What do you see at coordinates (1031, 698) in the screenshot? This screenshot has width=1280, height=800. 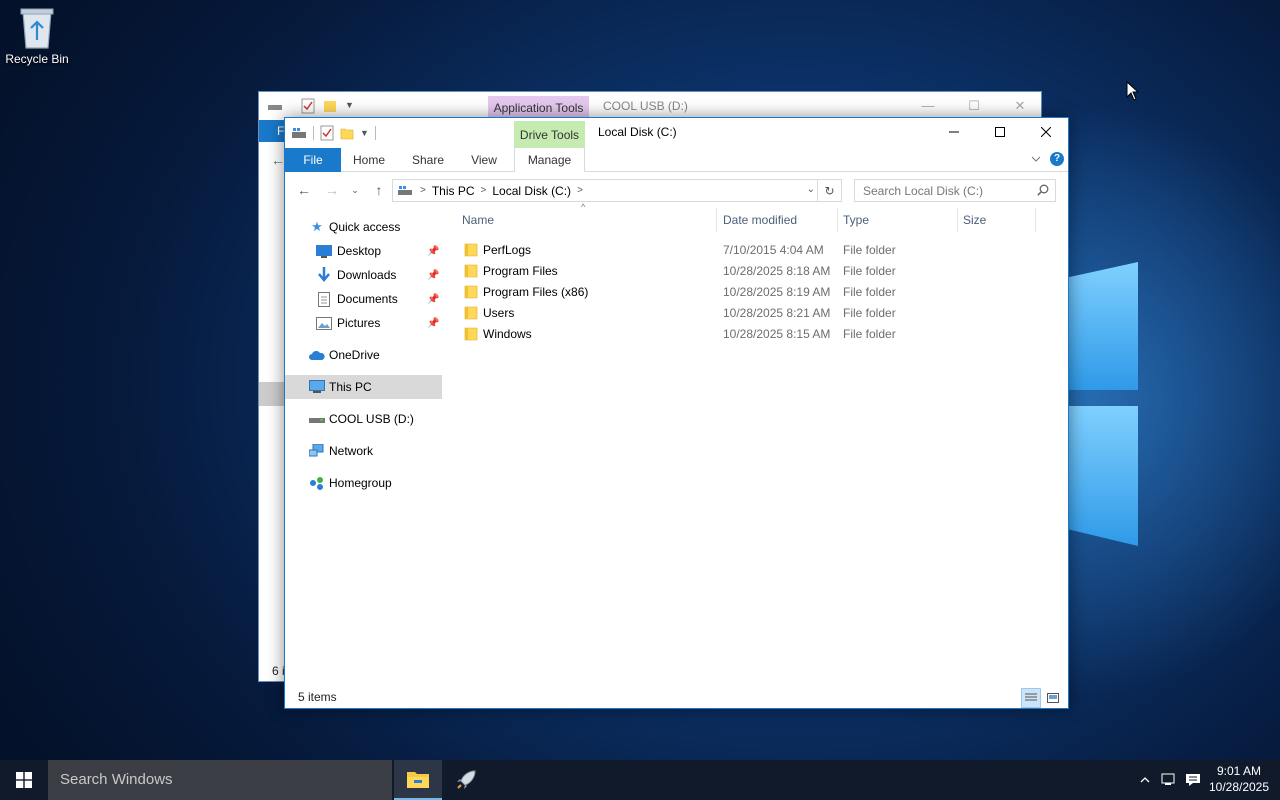 I see `details-view-button` at bounding box center [1031, 698].